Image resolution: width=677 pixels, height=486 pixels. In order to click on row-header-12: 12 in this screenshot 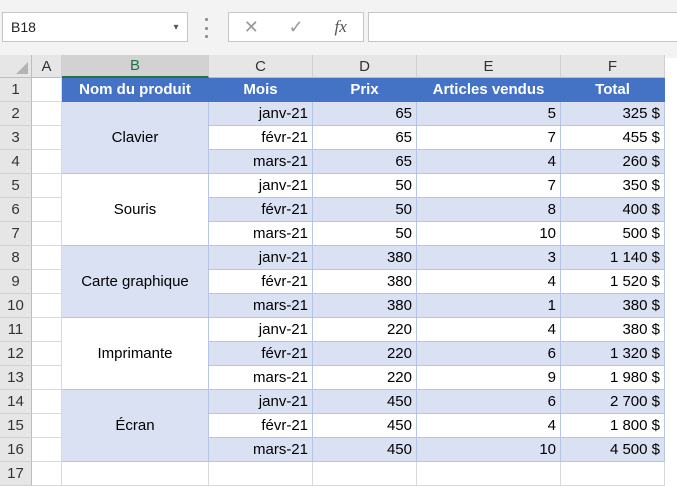, I will do `click(16, 354)`.